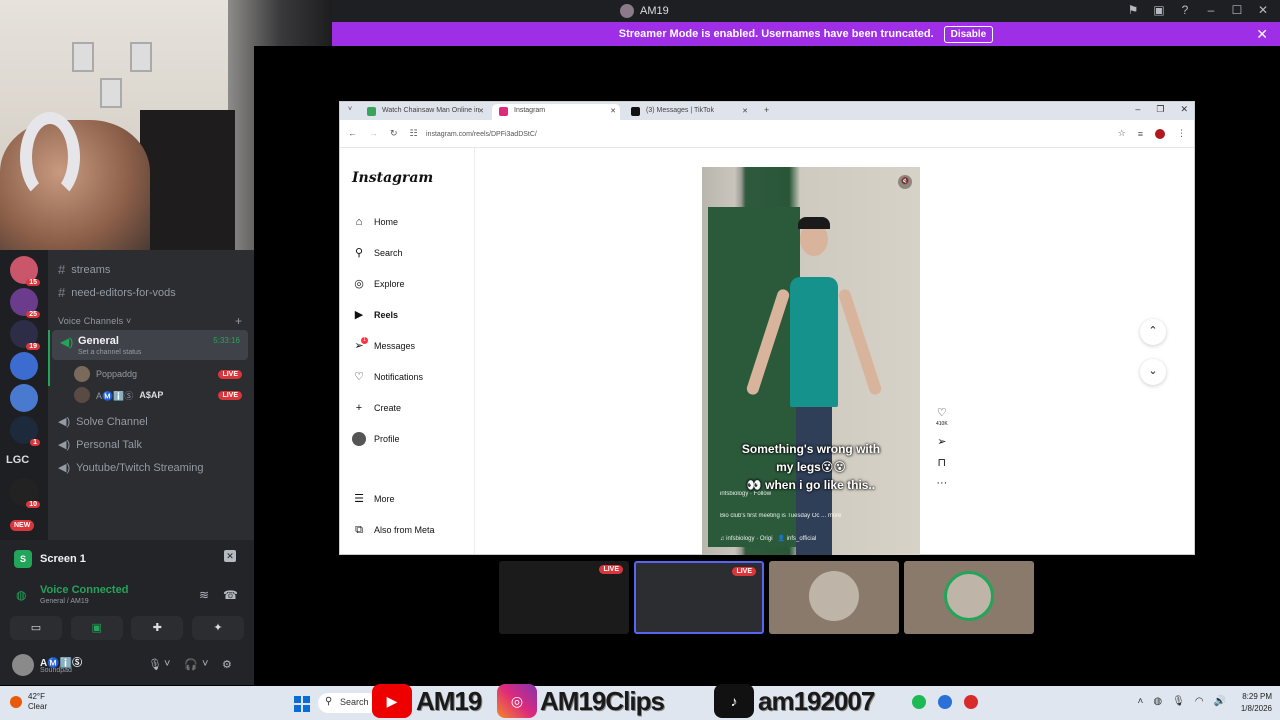  I want to click on tab-search-icon: ˅, so click(350, 109).